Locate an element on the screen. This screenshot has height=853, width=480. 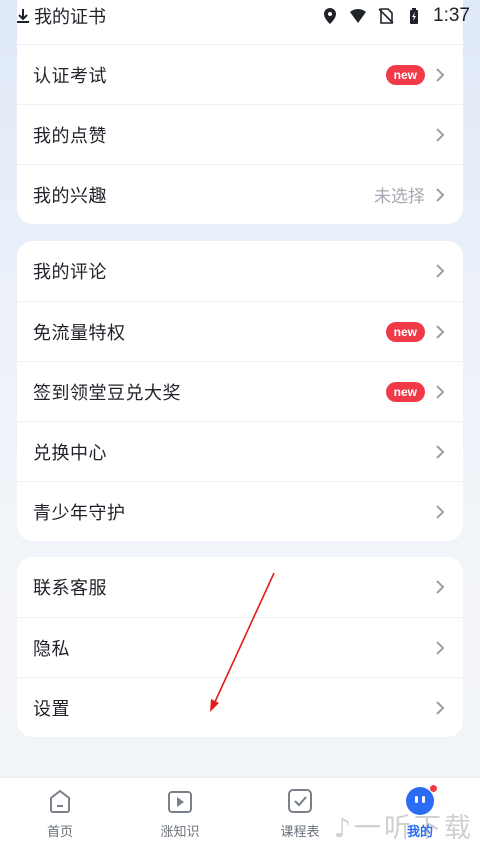
menu-item-my-comments: 我的评论 is located at coordinates (240, 271).